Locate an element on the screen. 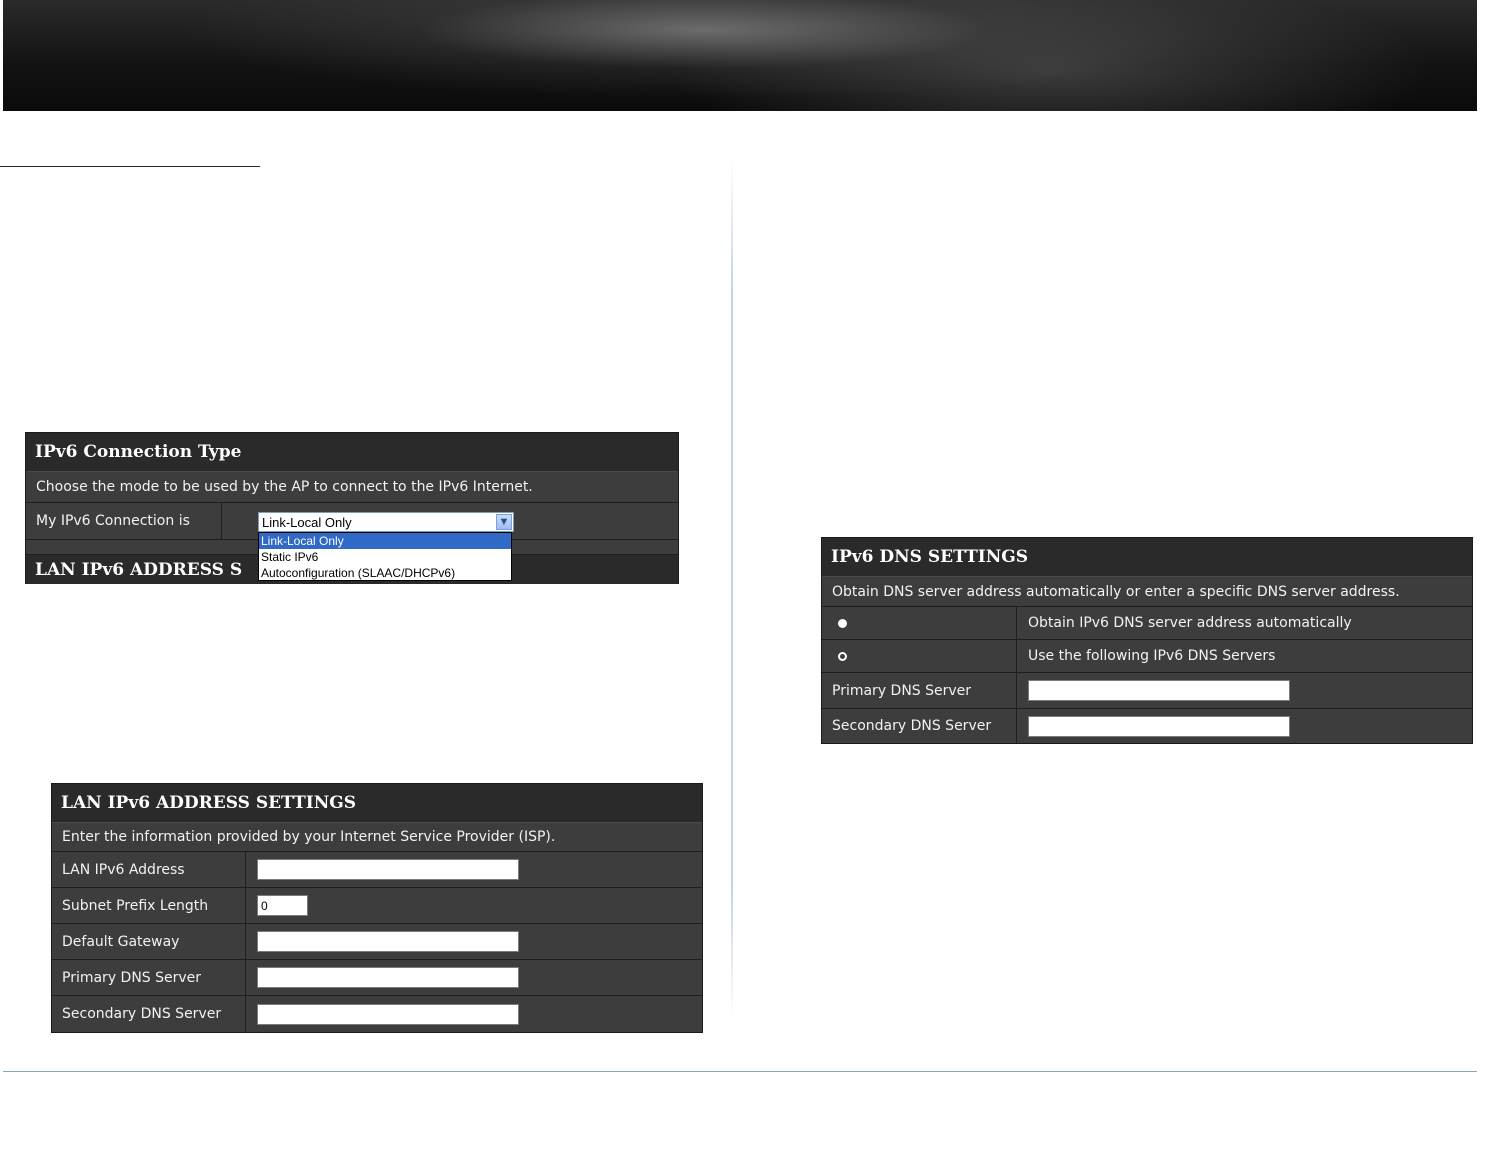 This screenshot has height=1166, width=1507. dns-manual-row: Use the following IPv6 DNS Servers is located at coordinates (1147, 656).